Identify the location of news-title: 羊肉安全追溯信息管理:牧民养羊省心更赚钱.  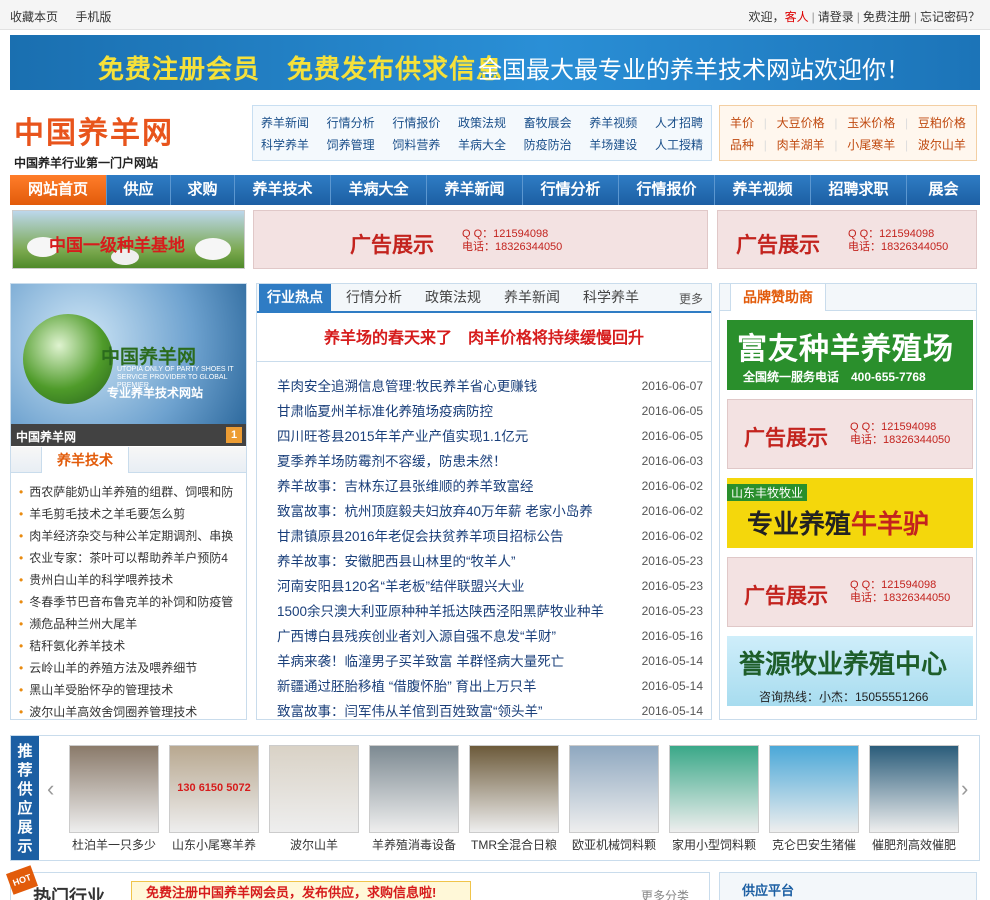
(452, 386).